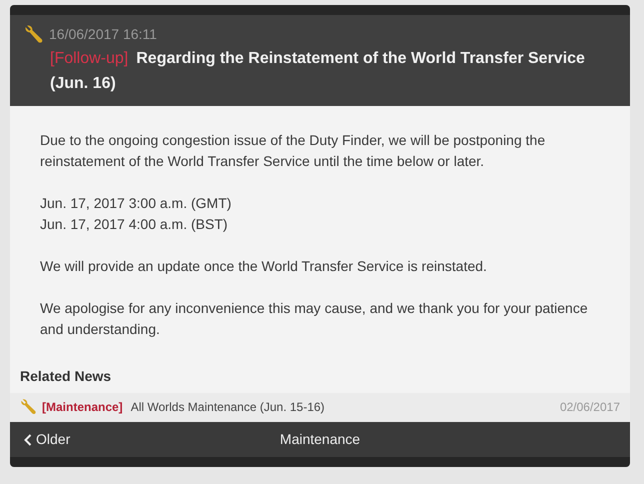  I want to click on body-text: Jun. 17, 2017 3:00 a.m. (GMT), so click(136, 203).